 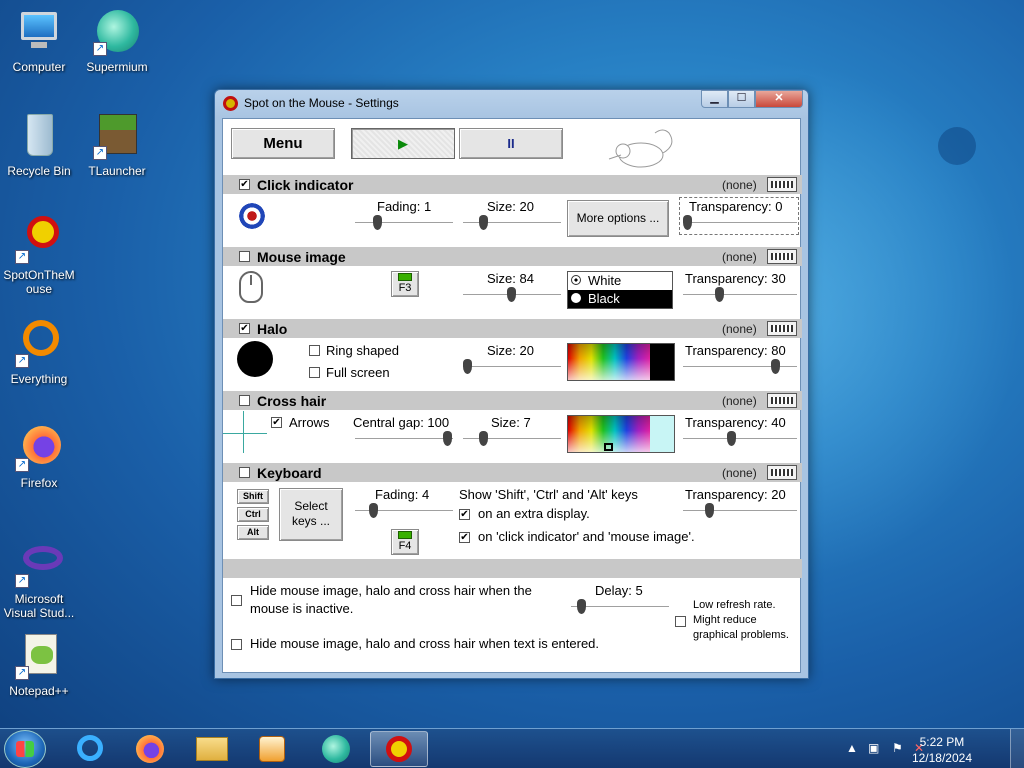 What do you see at coordinates (511, 143) in the screenshot?
I see `pause-button: II` at bounding box center [511, 143].